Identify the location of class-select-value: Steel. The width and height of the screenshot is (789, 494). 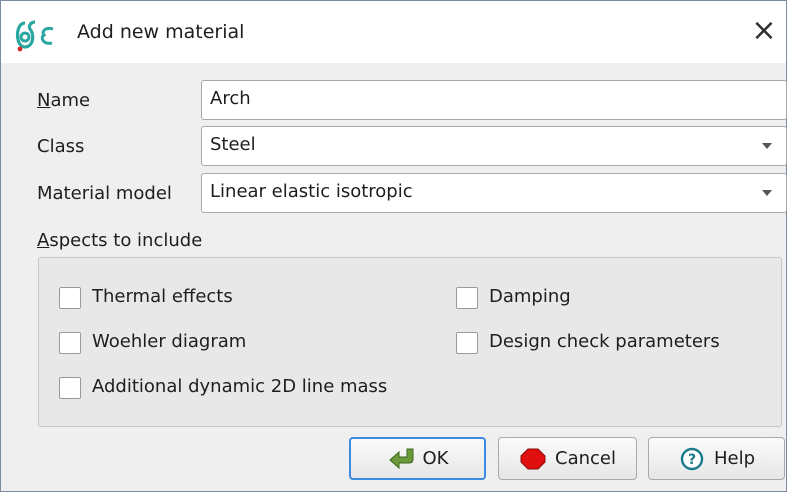
(233, 144).